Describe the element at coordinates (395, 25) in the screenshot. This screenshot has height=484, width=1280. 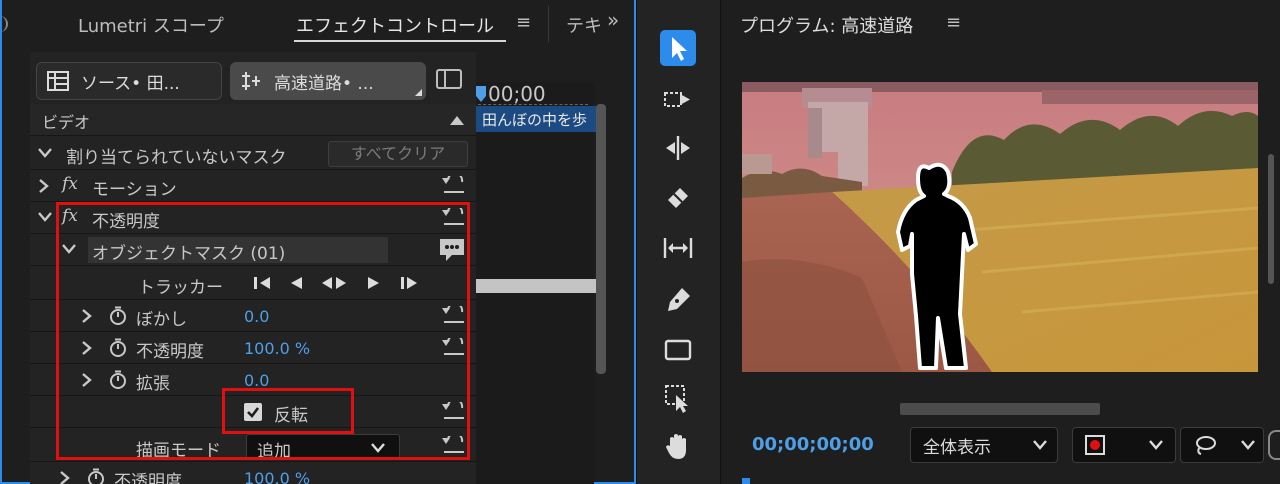
I see `tab-effect-controls: エフェクトコントロール` at that location.